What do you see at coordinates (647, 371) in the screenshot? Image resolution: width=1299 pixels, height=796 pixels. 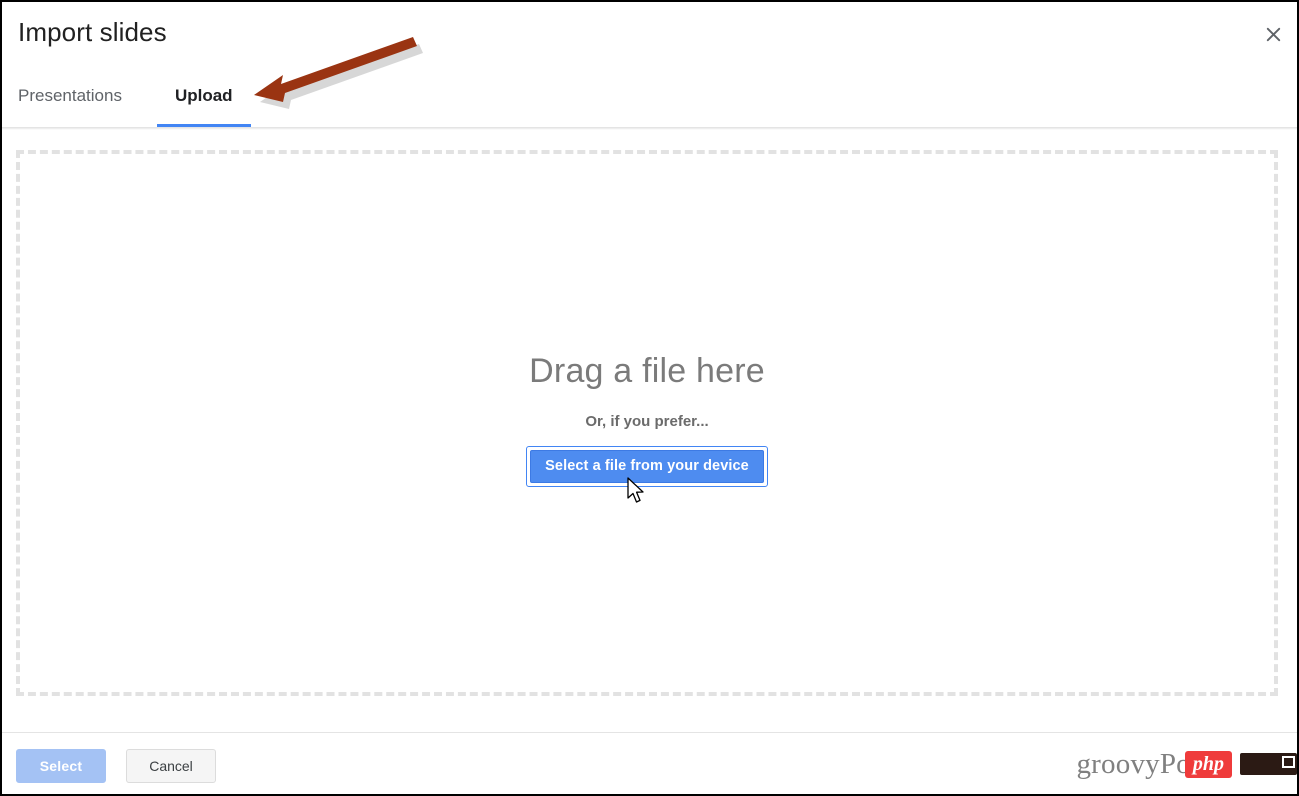 I see `drag-file-here-text: Drag a file here` at bounding box center [647, 371].